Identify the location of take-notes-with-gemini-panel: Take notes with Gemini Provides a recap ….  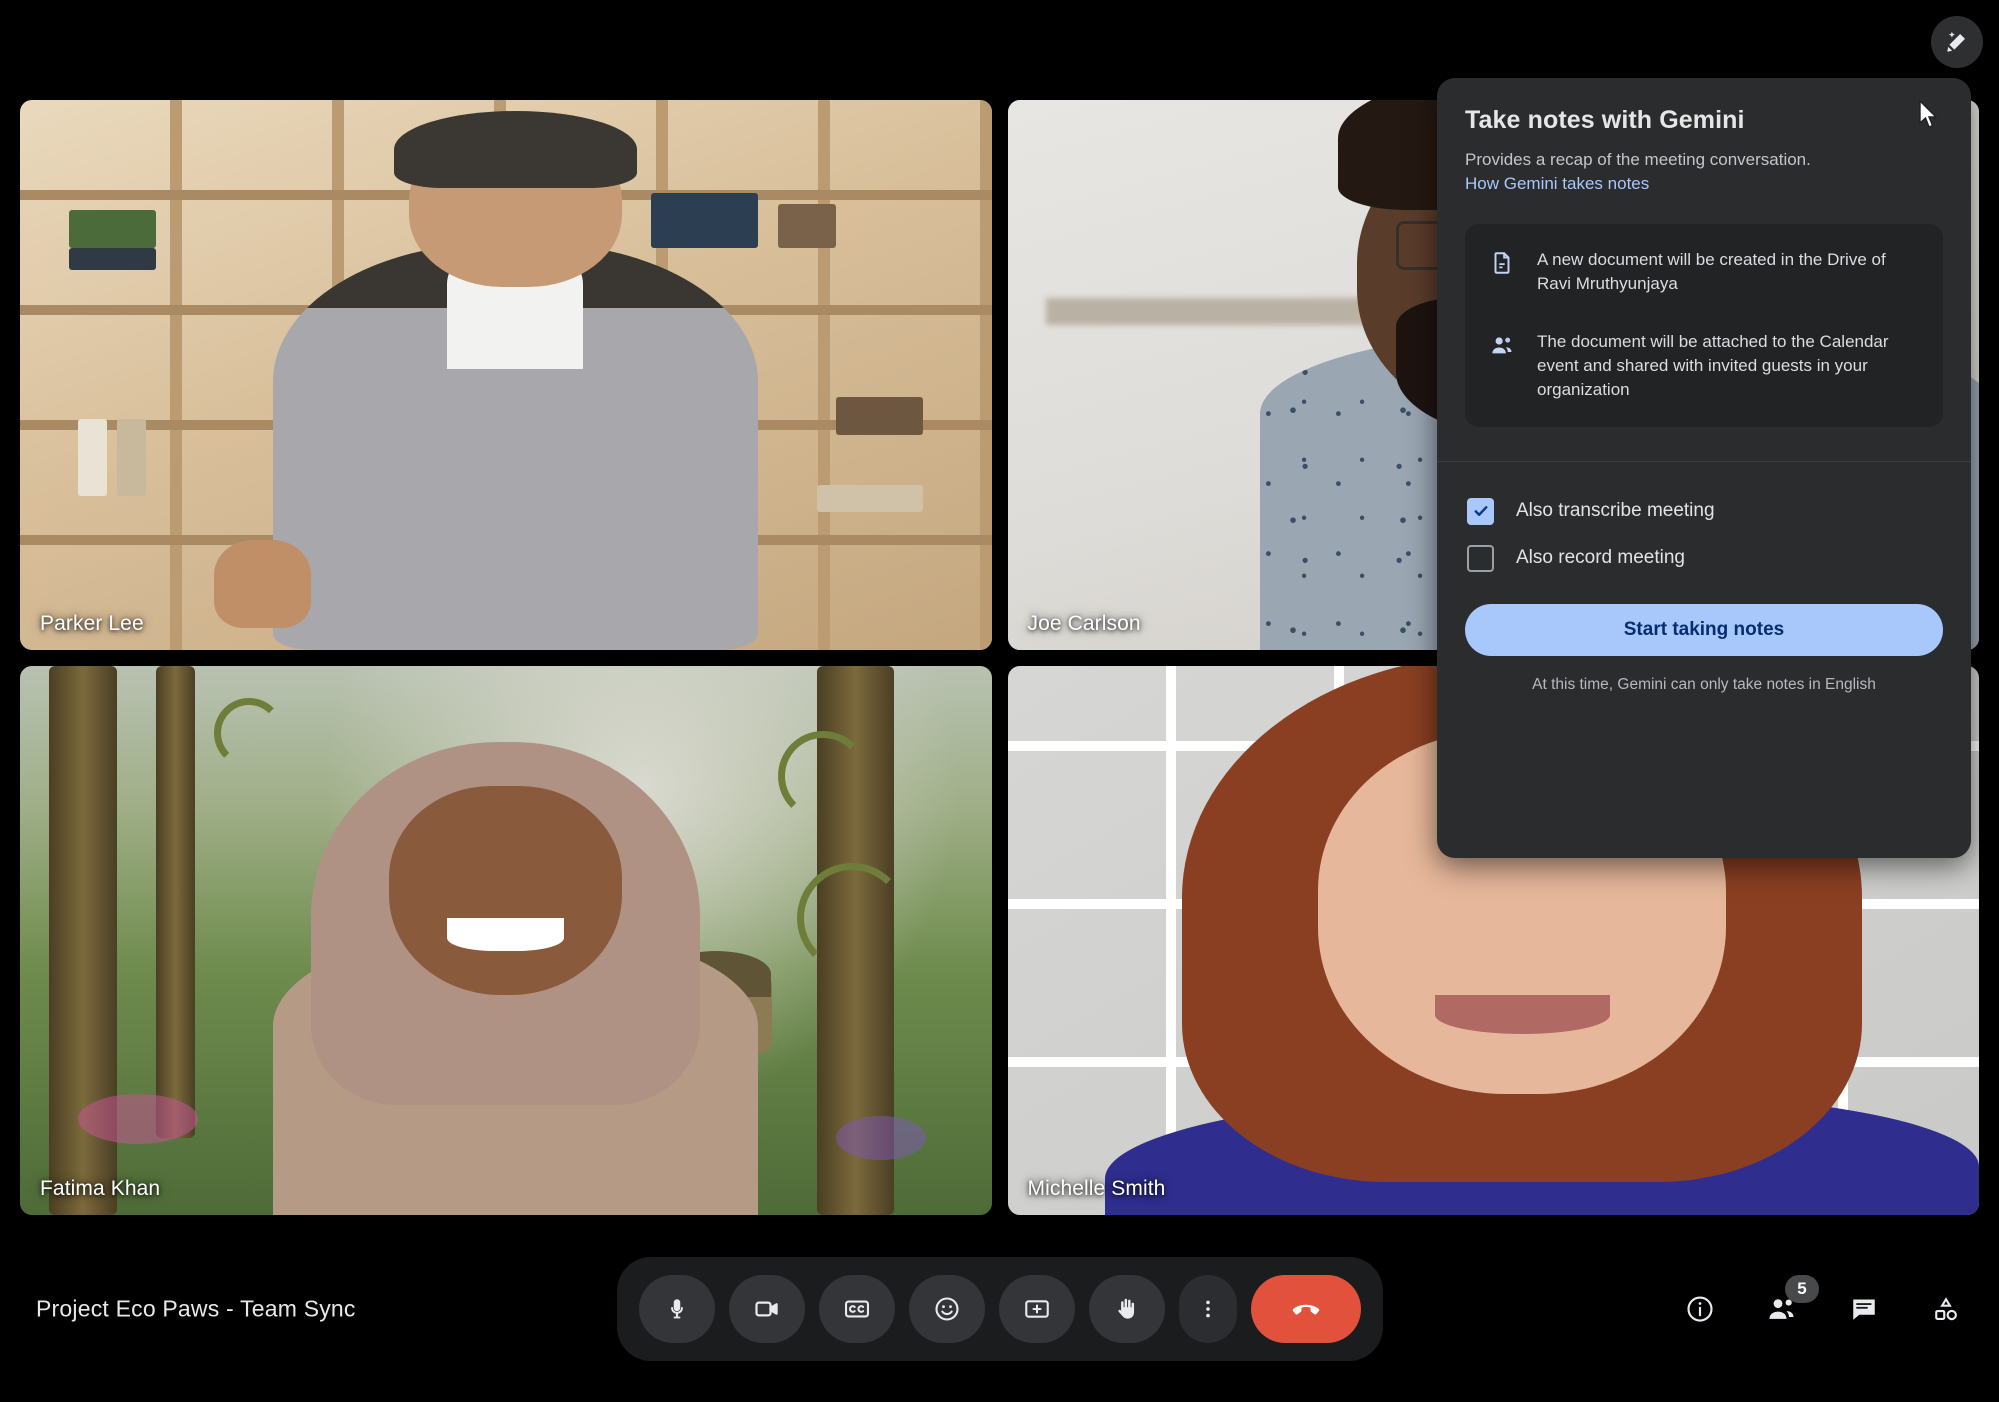
(1704, 468).